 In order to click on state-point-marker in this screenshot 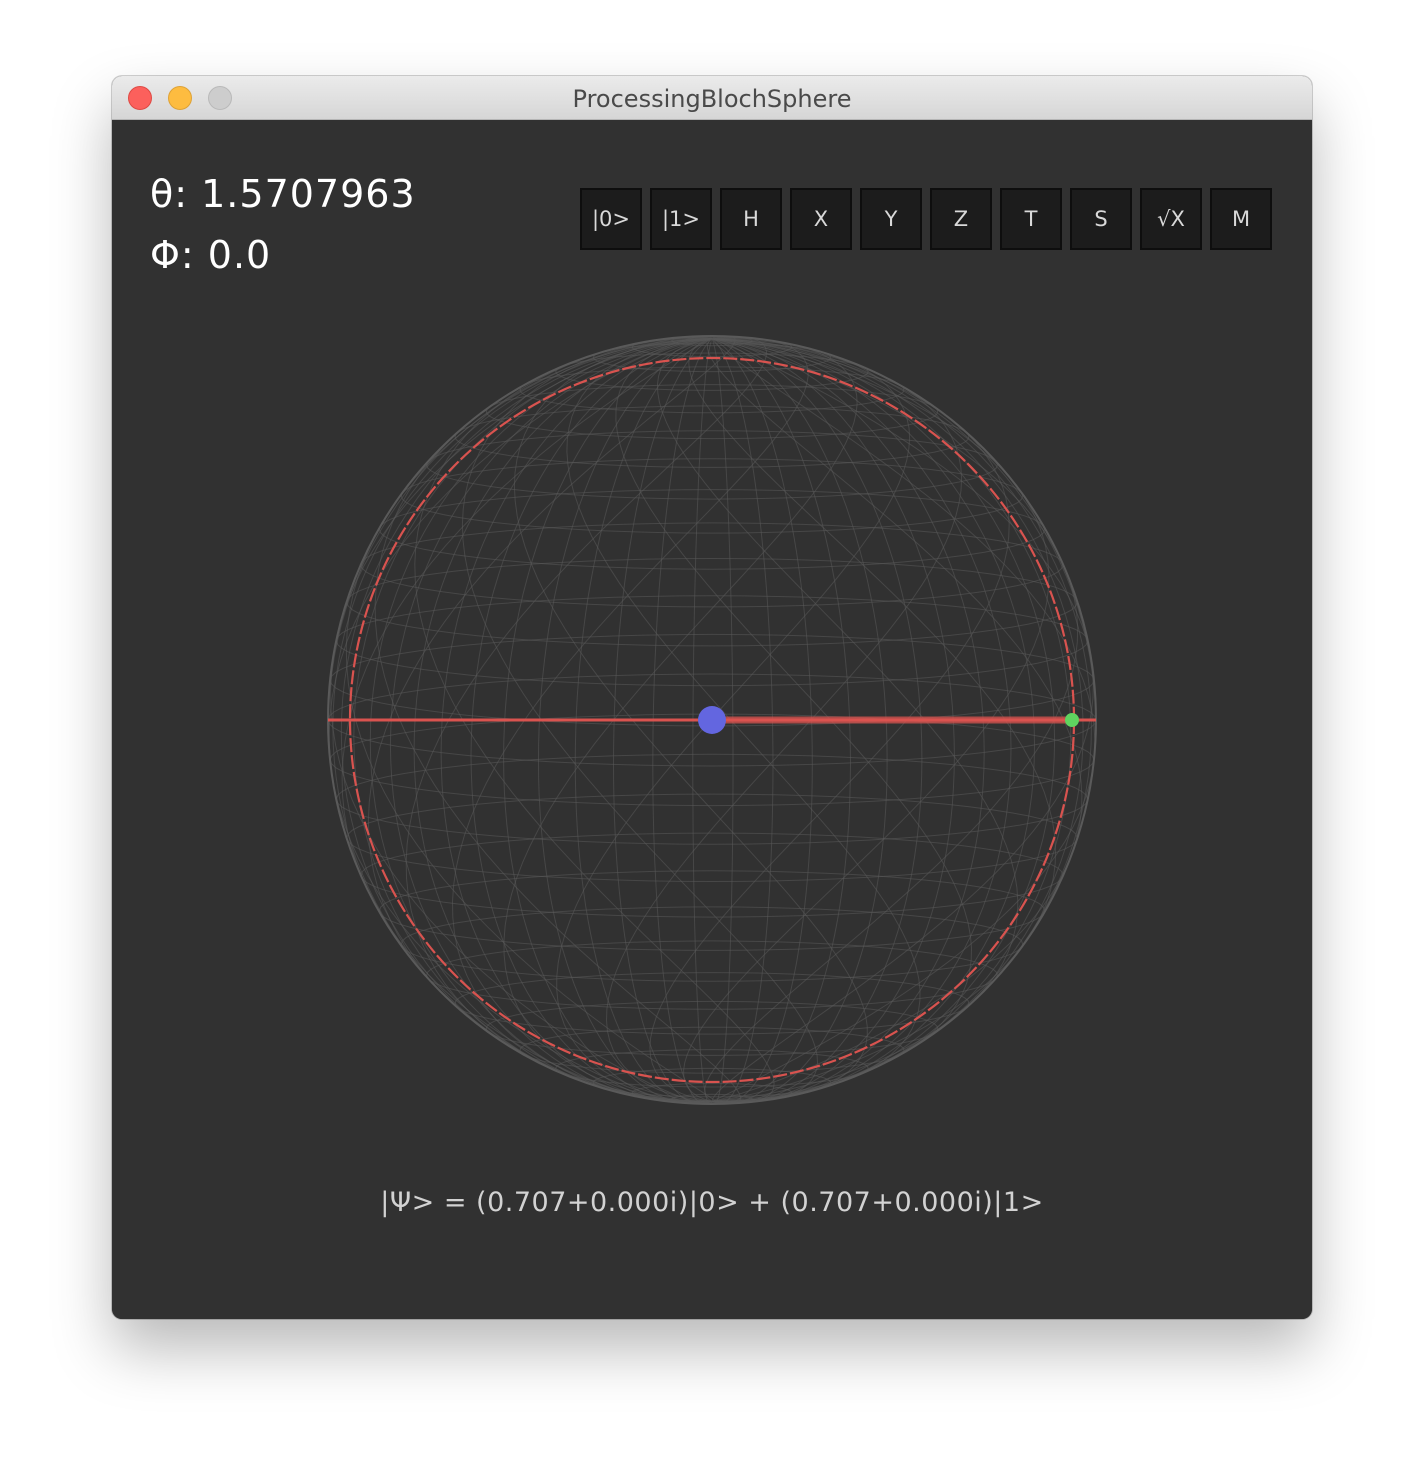, I will do `click(1072, 720)`.